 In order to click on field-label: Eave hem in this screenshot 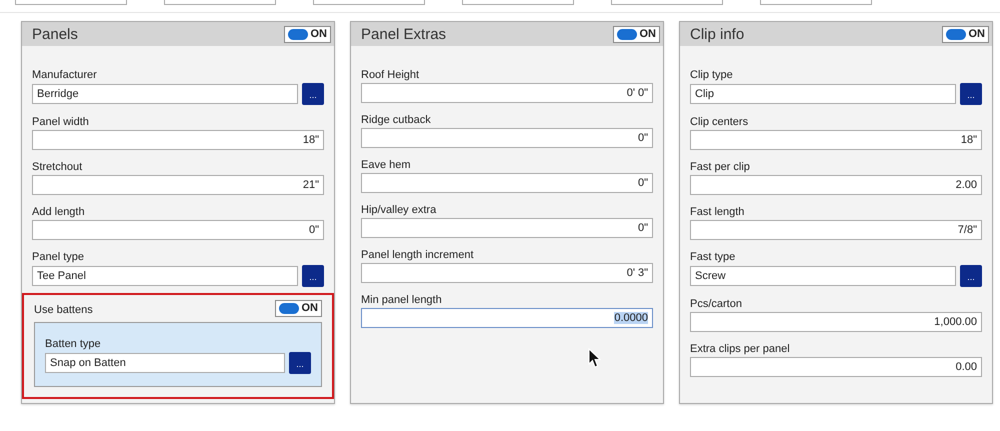, I will do `click(386, 165)`.